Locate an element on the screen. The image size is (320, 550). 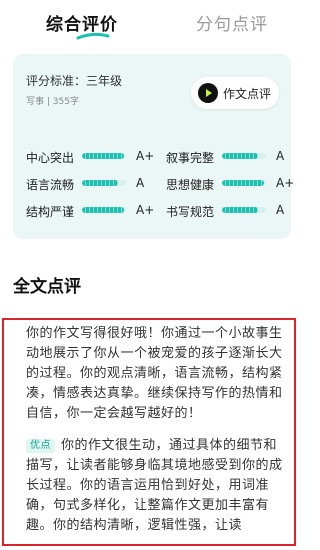
metric-name: 语言流畅 is located at coordinates (50, 185).